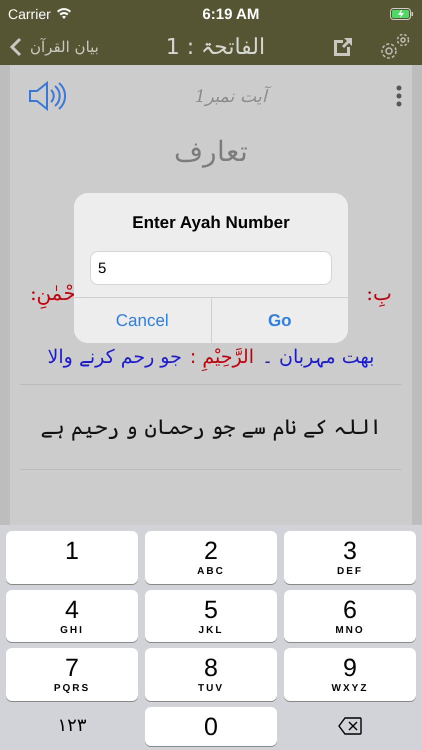  What do you see at coordinates (222, 357) in the screenshot?
I see `word-meaning: الرَّحِیْمِ :` at bounding box center [222, 357].